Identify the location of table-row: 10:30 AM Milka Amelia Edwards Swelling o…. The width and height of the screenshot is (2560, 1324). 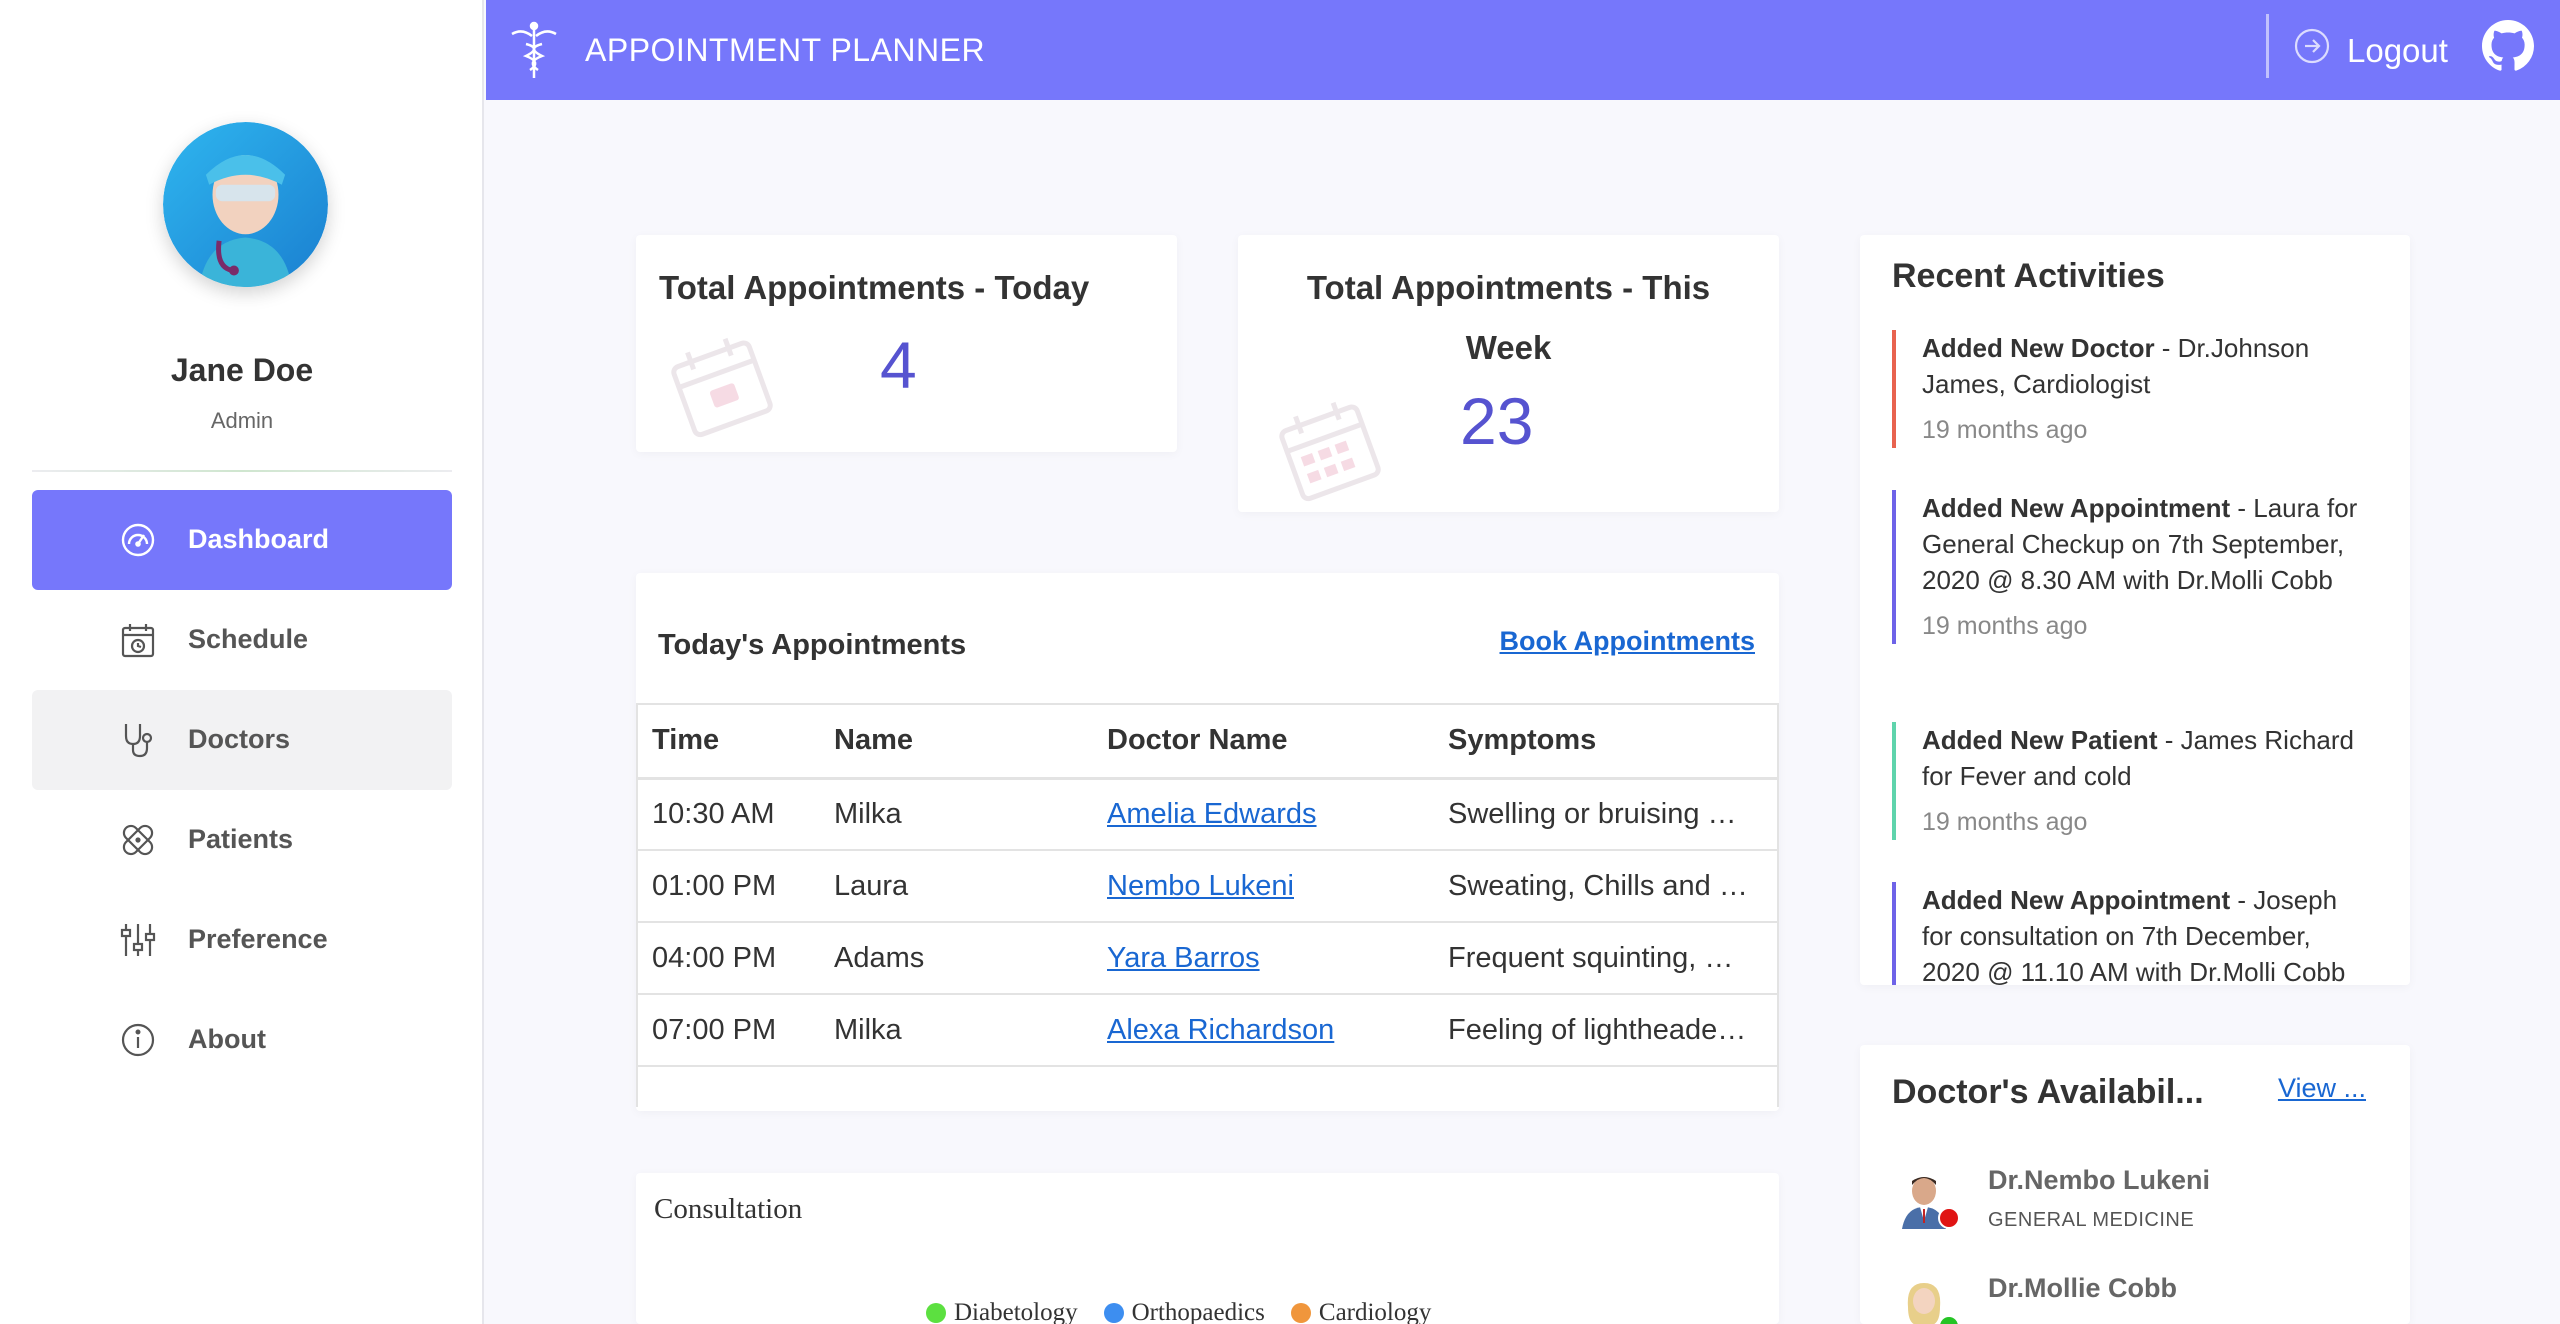
(1206, 814).